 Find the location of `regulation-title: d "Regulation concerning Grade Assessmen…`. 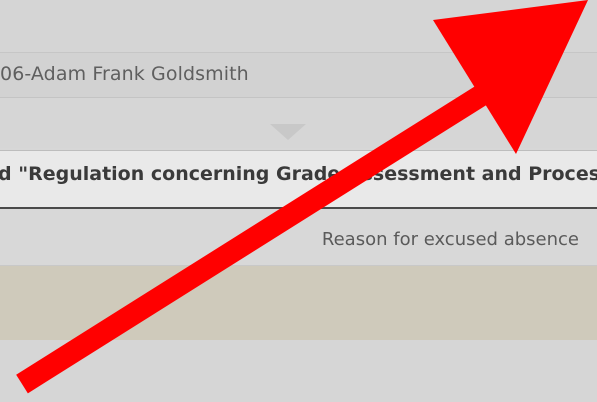

regulation-title: d "Regulation concerning Grade Assessmen… is located at coordinates (298, 174).